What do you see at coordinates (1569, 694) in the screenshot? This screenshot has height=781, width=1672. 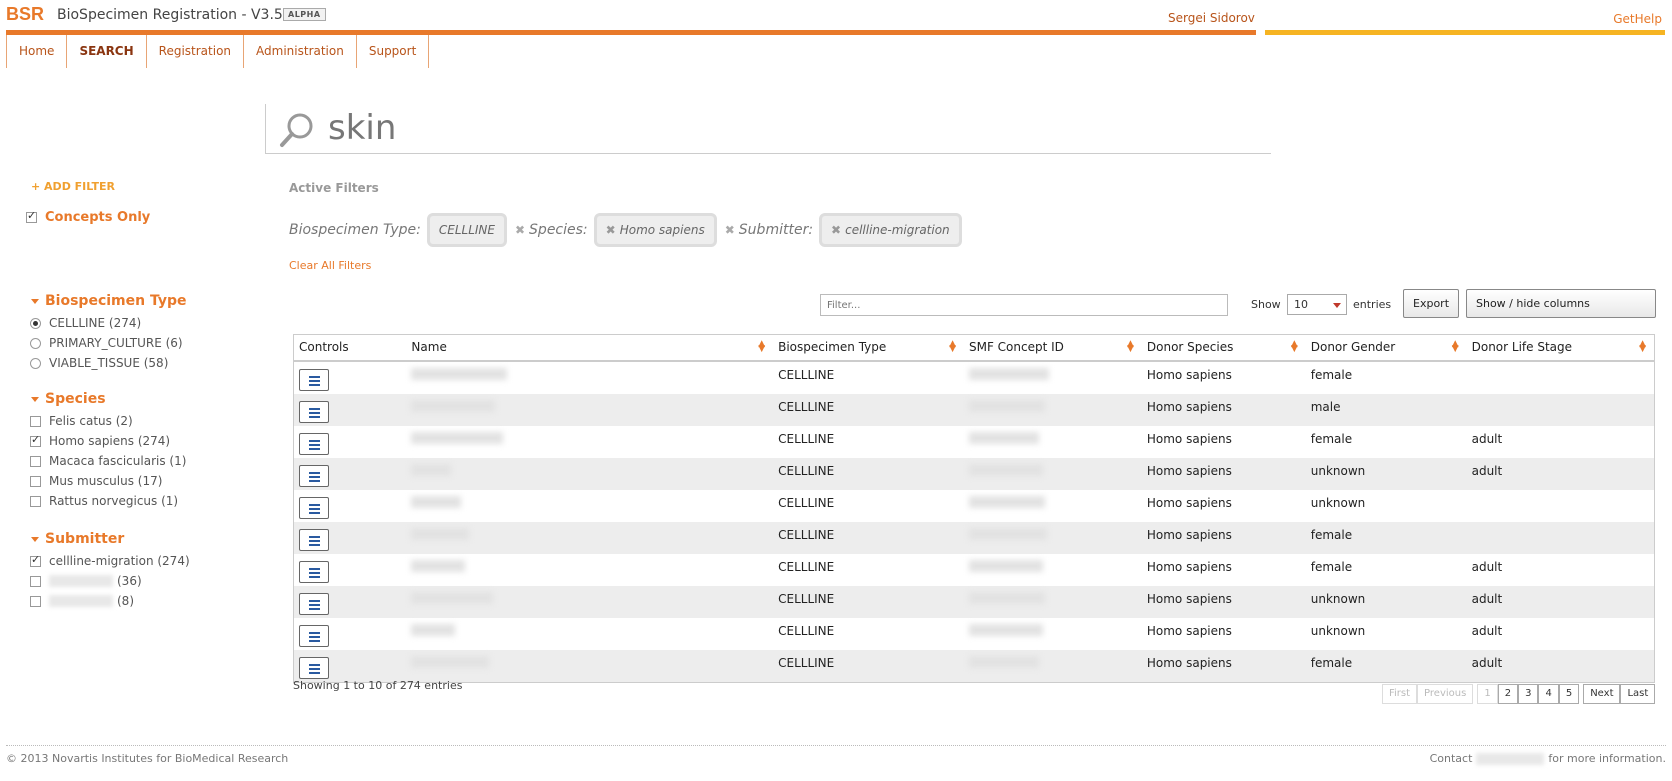 I see `page-button: 5` at bounding box center [1569, 694].